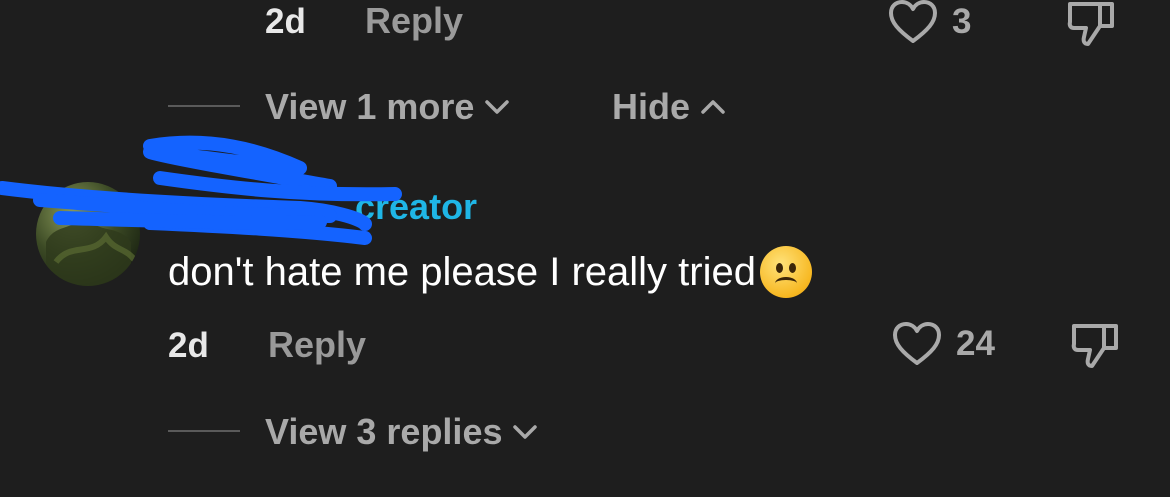 This screenshot has width=1170, height=497. I want to click on like-button: 3, so click(929, 22).